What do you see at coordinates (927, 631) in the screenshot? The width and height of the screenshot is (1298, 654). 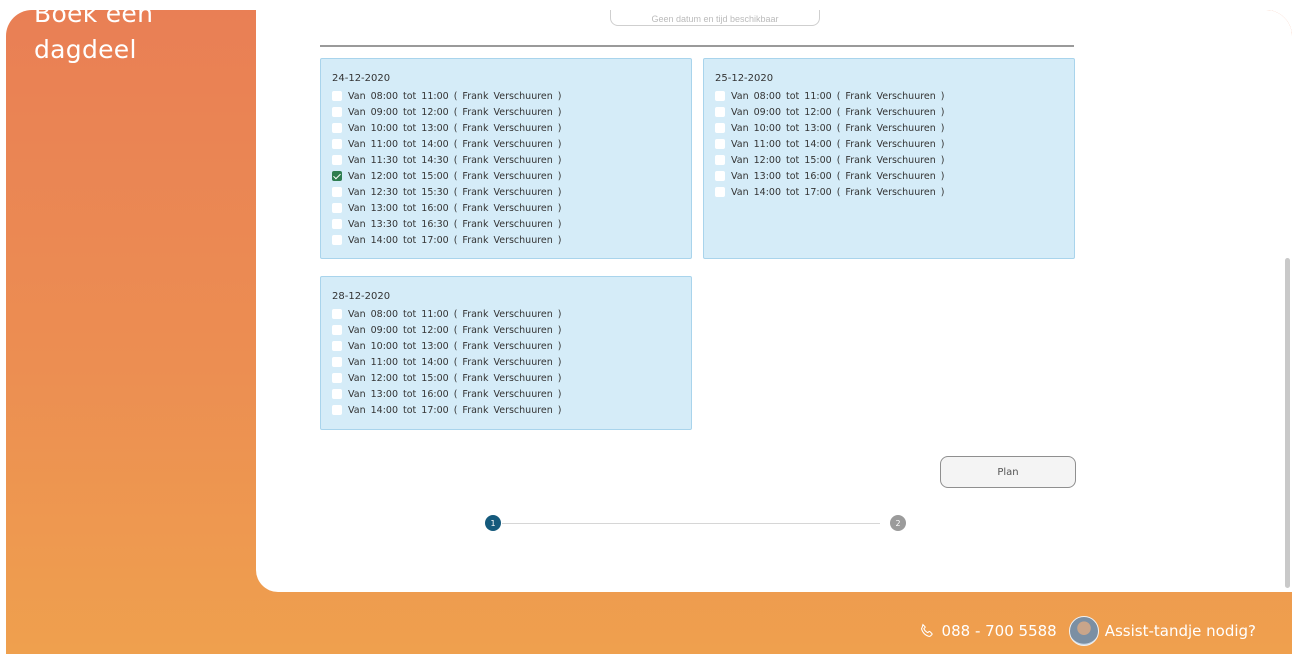 I see `phone-icon` at bounding box center [927, 631].